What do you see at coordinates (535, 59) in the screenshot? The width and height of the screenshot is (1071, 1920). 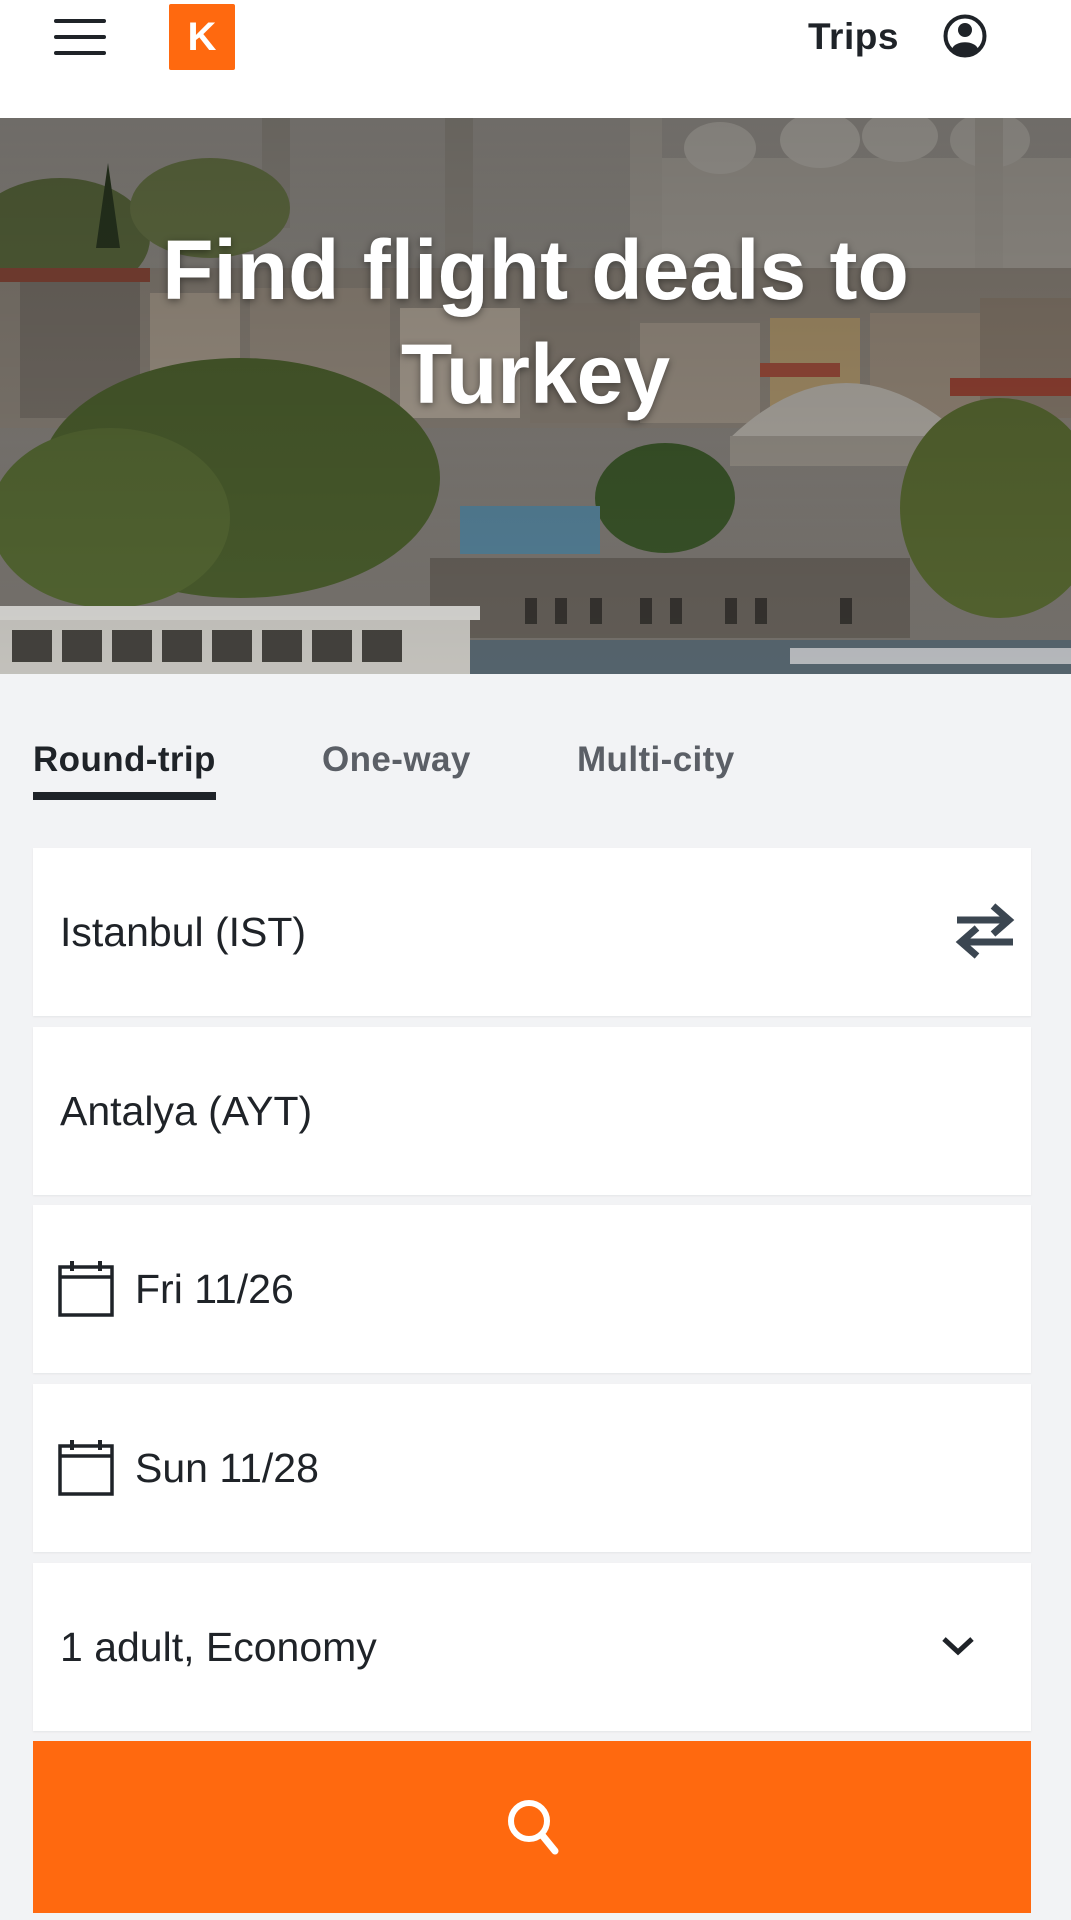 I see `top-header: K Trips` at bounding box center [535, 59].